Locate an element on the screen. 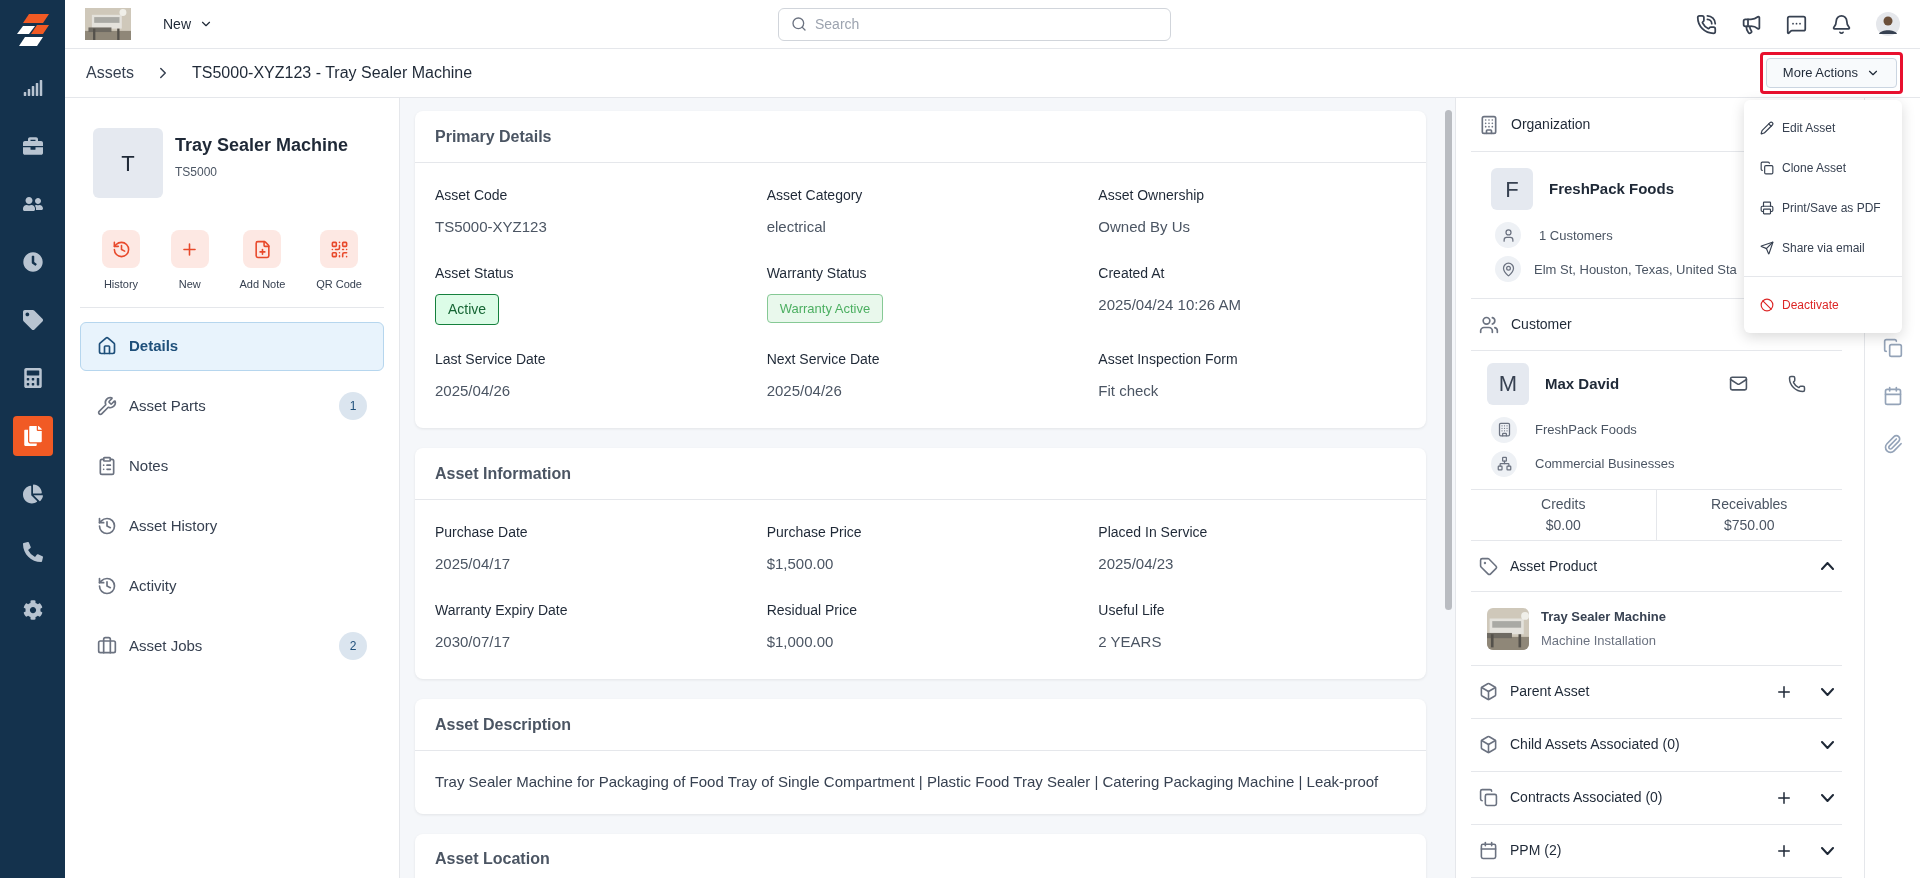  send-icon is located at coordinates (1767, 248).